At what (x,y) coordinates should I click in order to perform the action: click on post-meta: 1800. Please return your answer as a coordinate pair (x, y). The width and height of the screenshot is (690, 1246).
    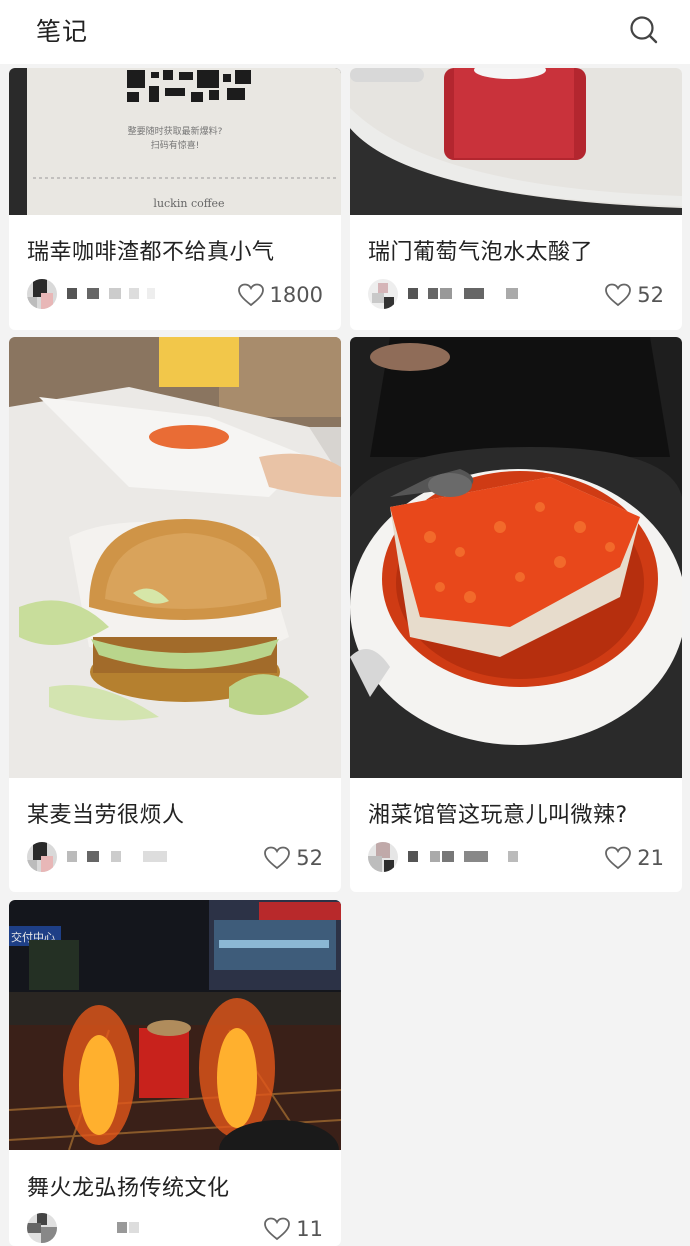
    Looking at the image, I should click on (175, 295).